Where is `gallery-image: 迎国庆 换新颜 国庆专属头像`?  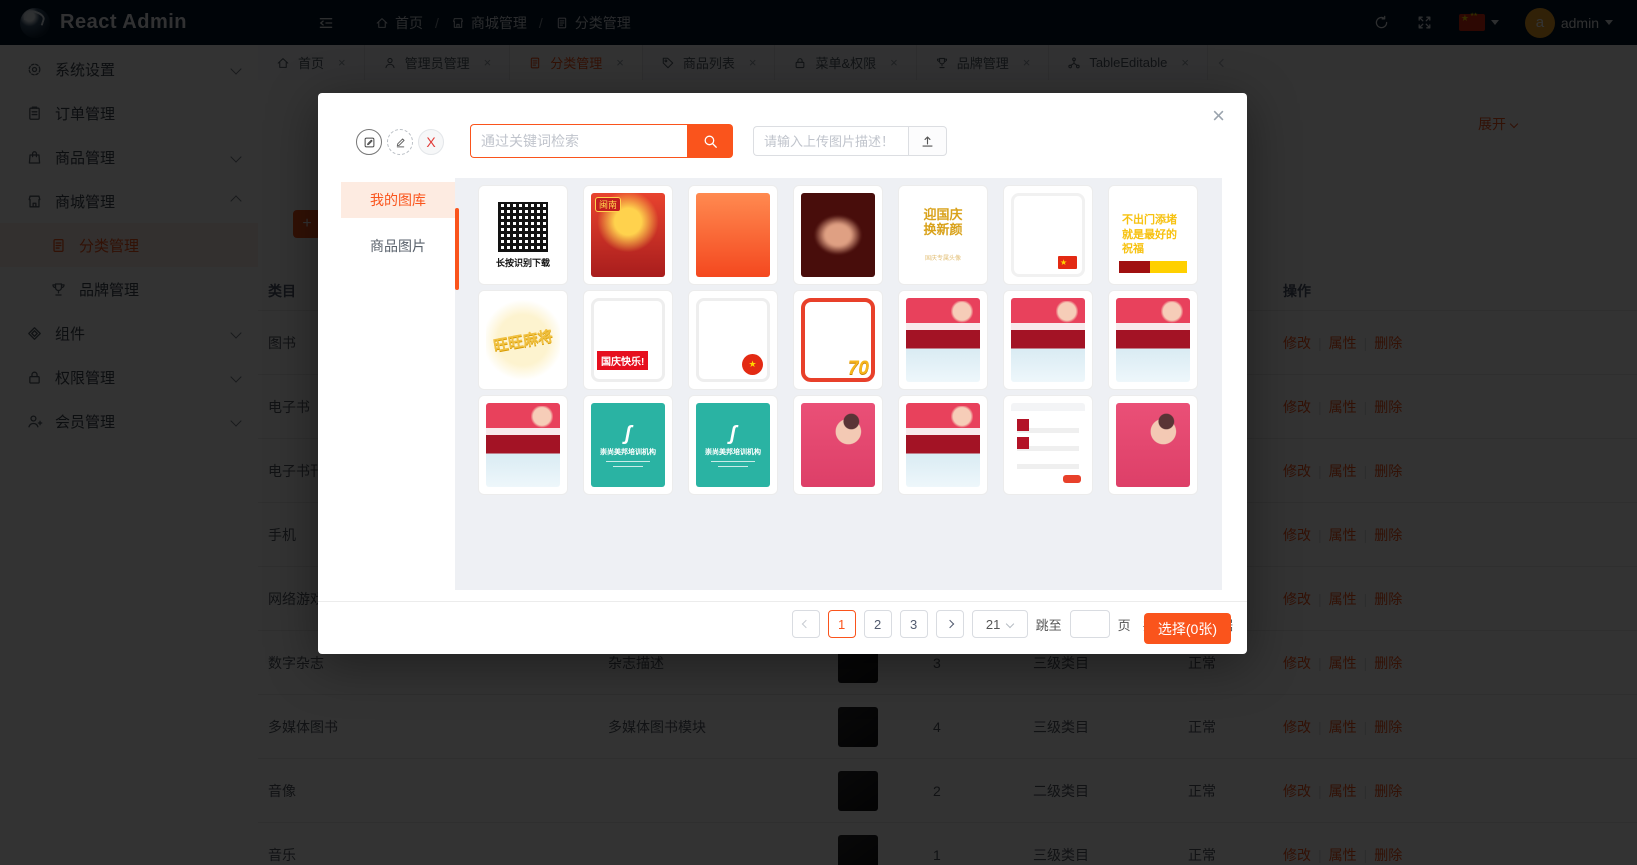
gallery-image: 迎国庆 换新颜 国庆专属头像 is located at coordinates (943, 235).